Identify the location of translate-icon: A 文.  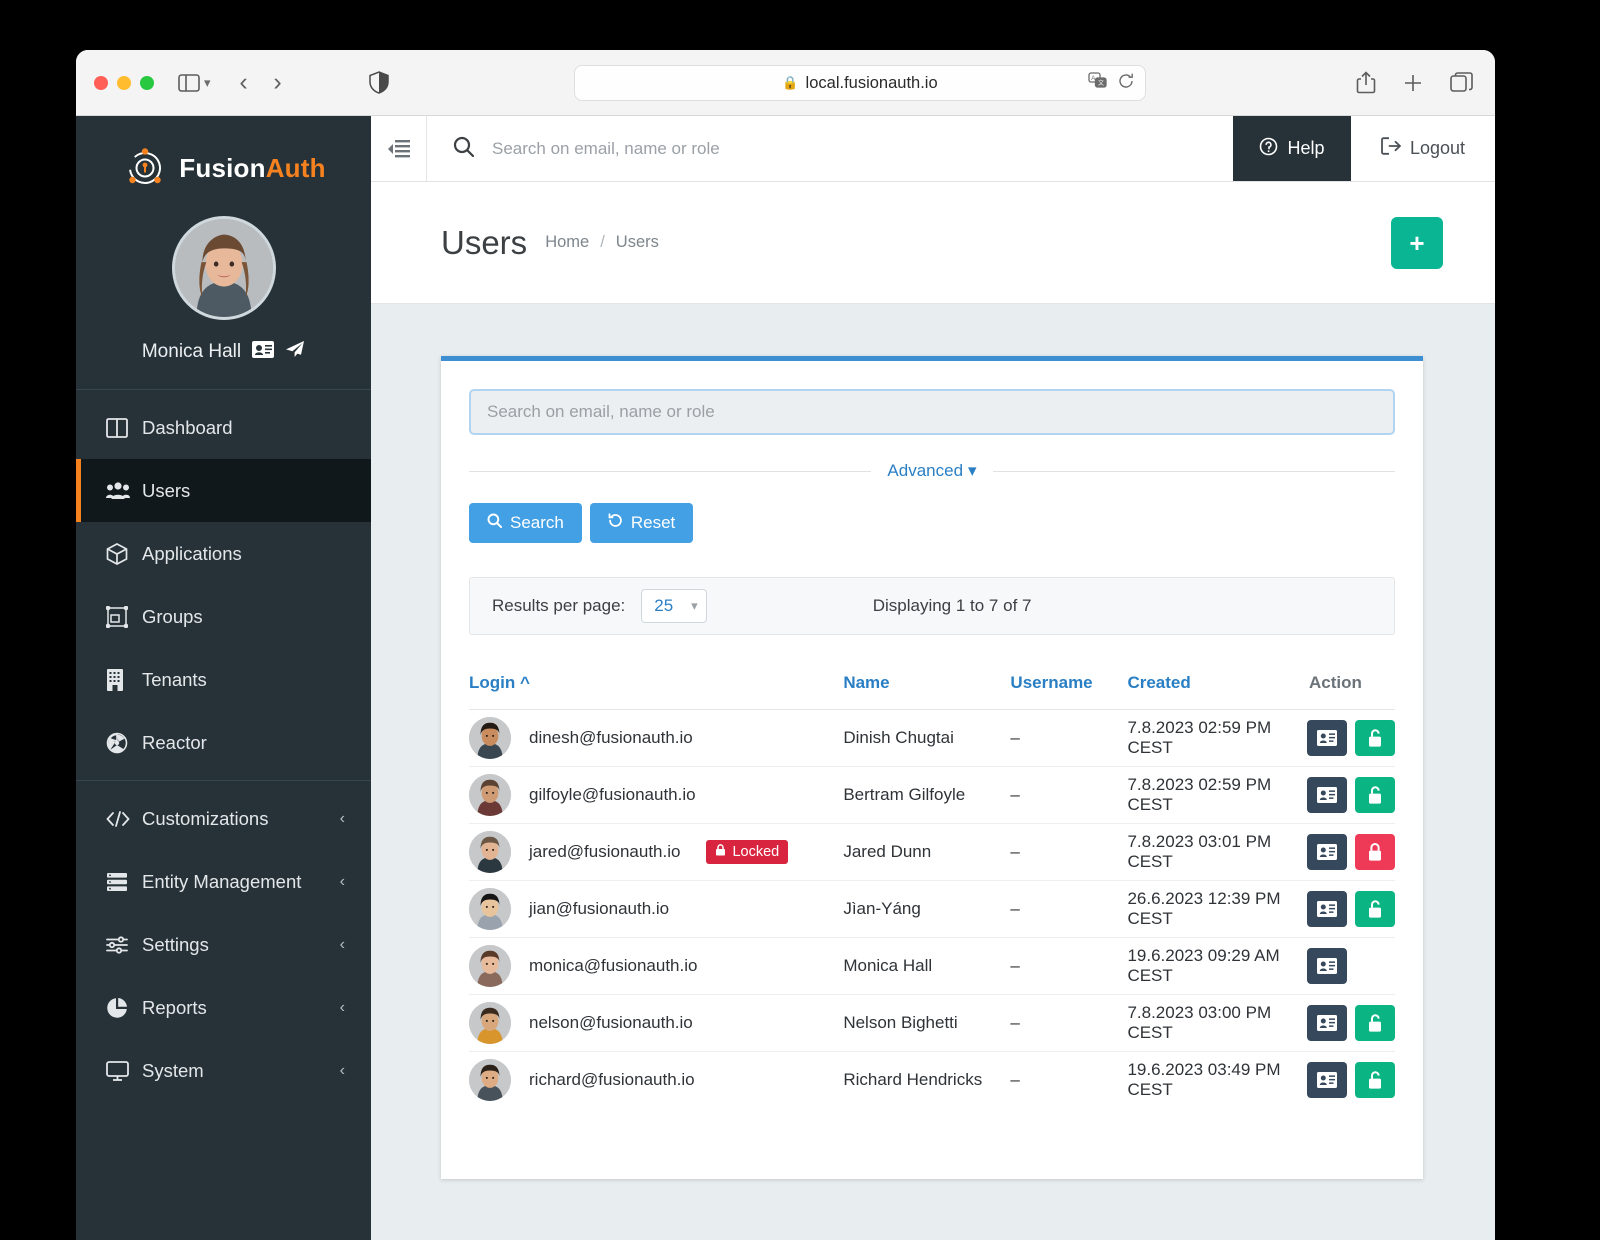
(1097, 83).